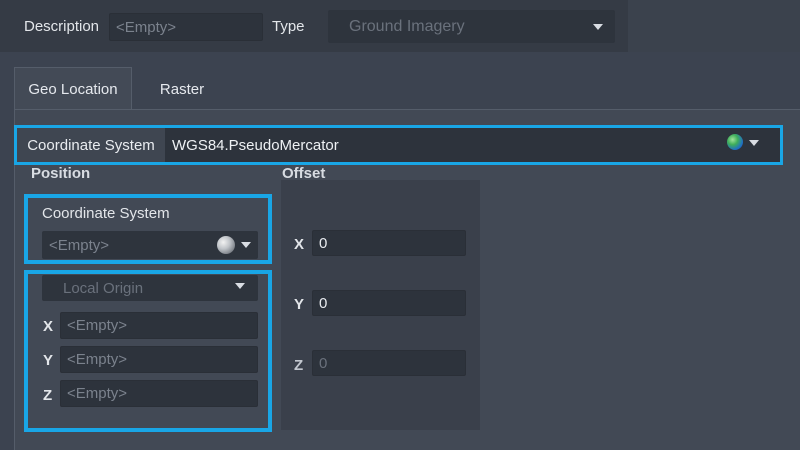 Image resolution: width=800 pixels, height=450 pixels. What do you see at coordinates (79, 245) in the screenshot?
I see `position-cs-value: <Empty>` at bounding box center [79, 245].